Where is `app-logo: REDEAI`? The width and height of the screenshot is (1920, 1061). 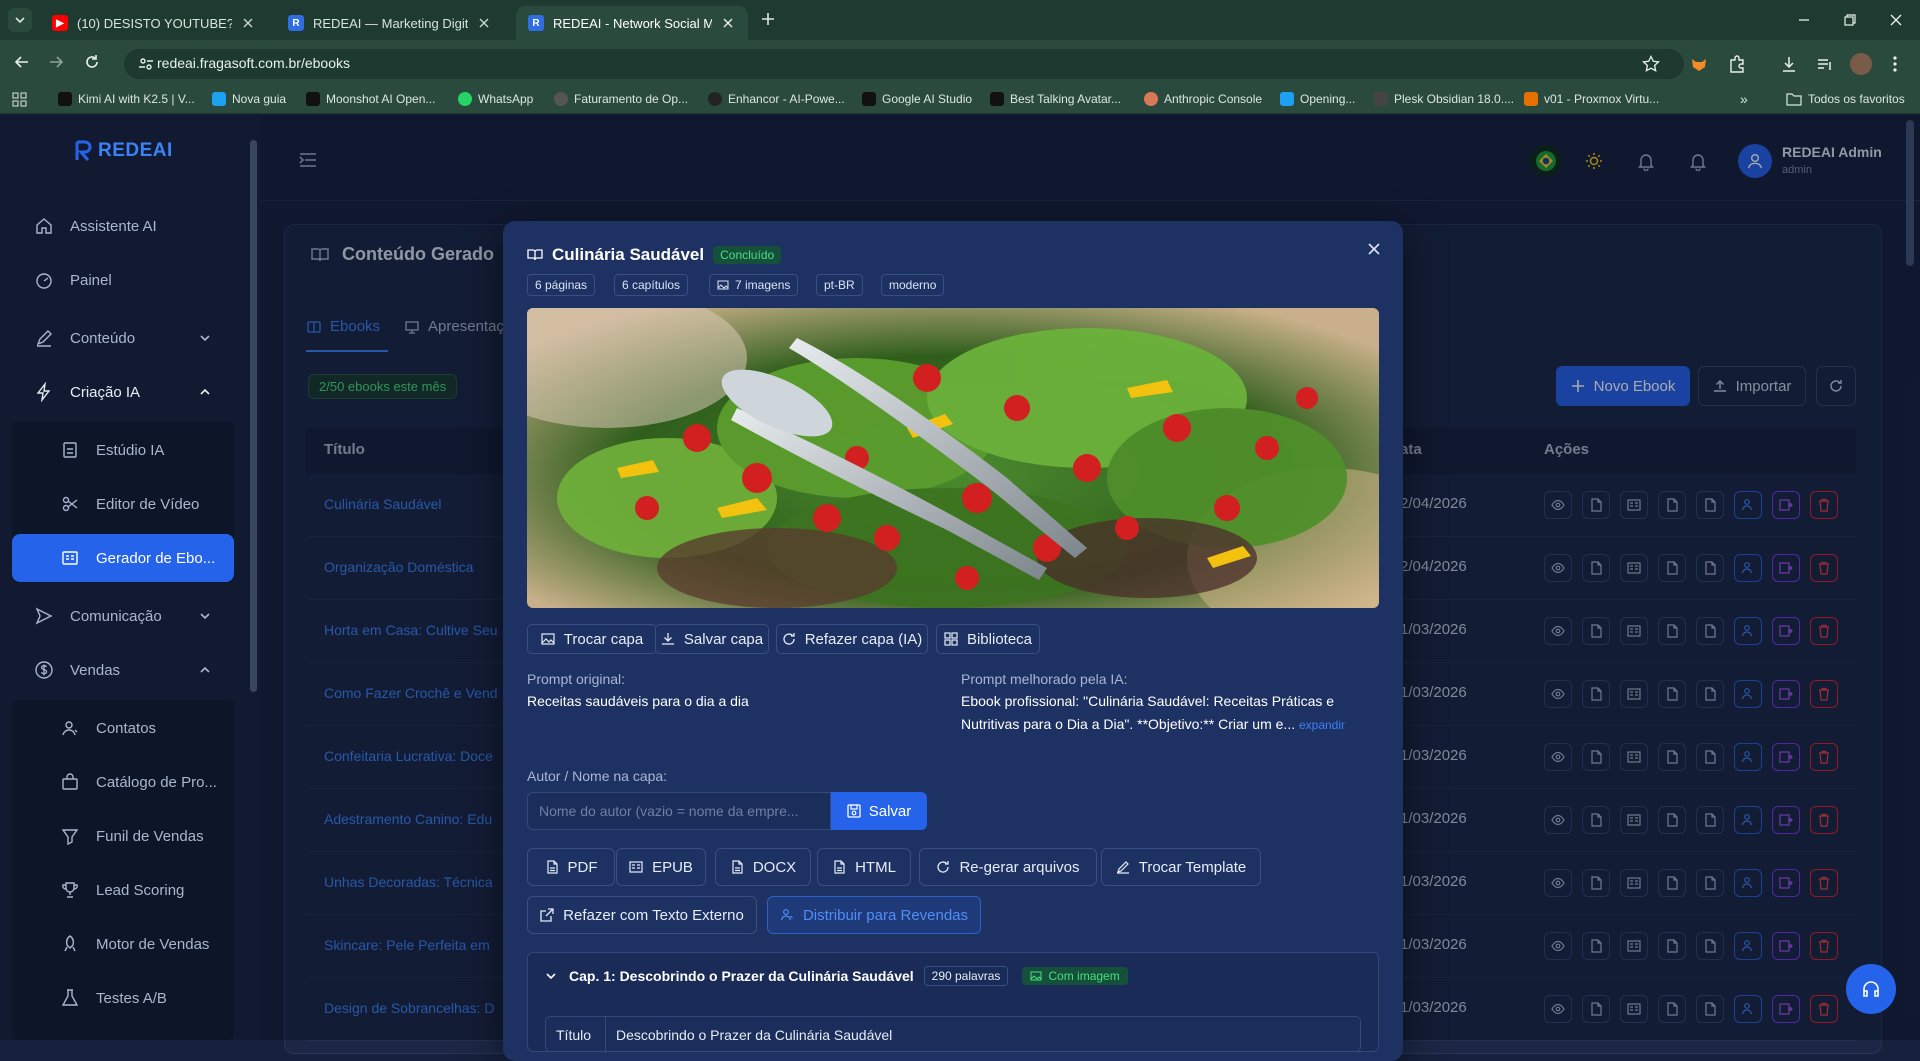
app-logo: REDEAI is located at coordinates (123, 151).